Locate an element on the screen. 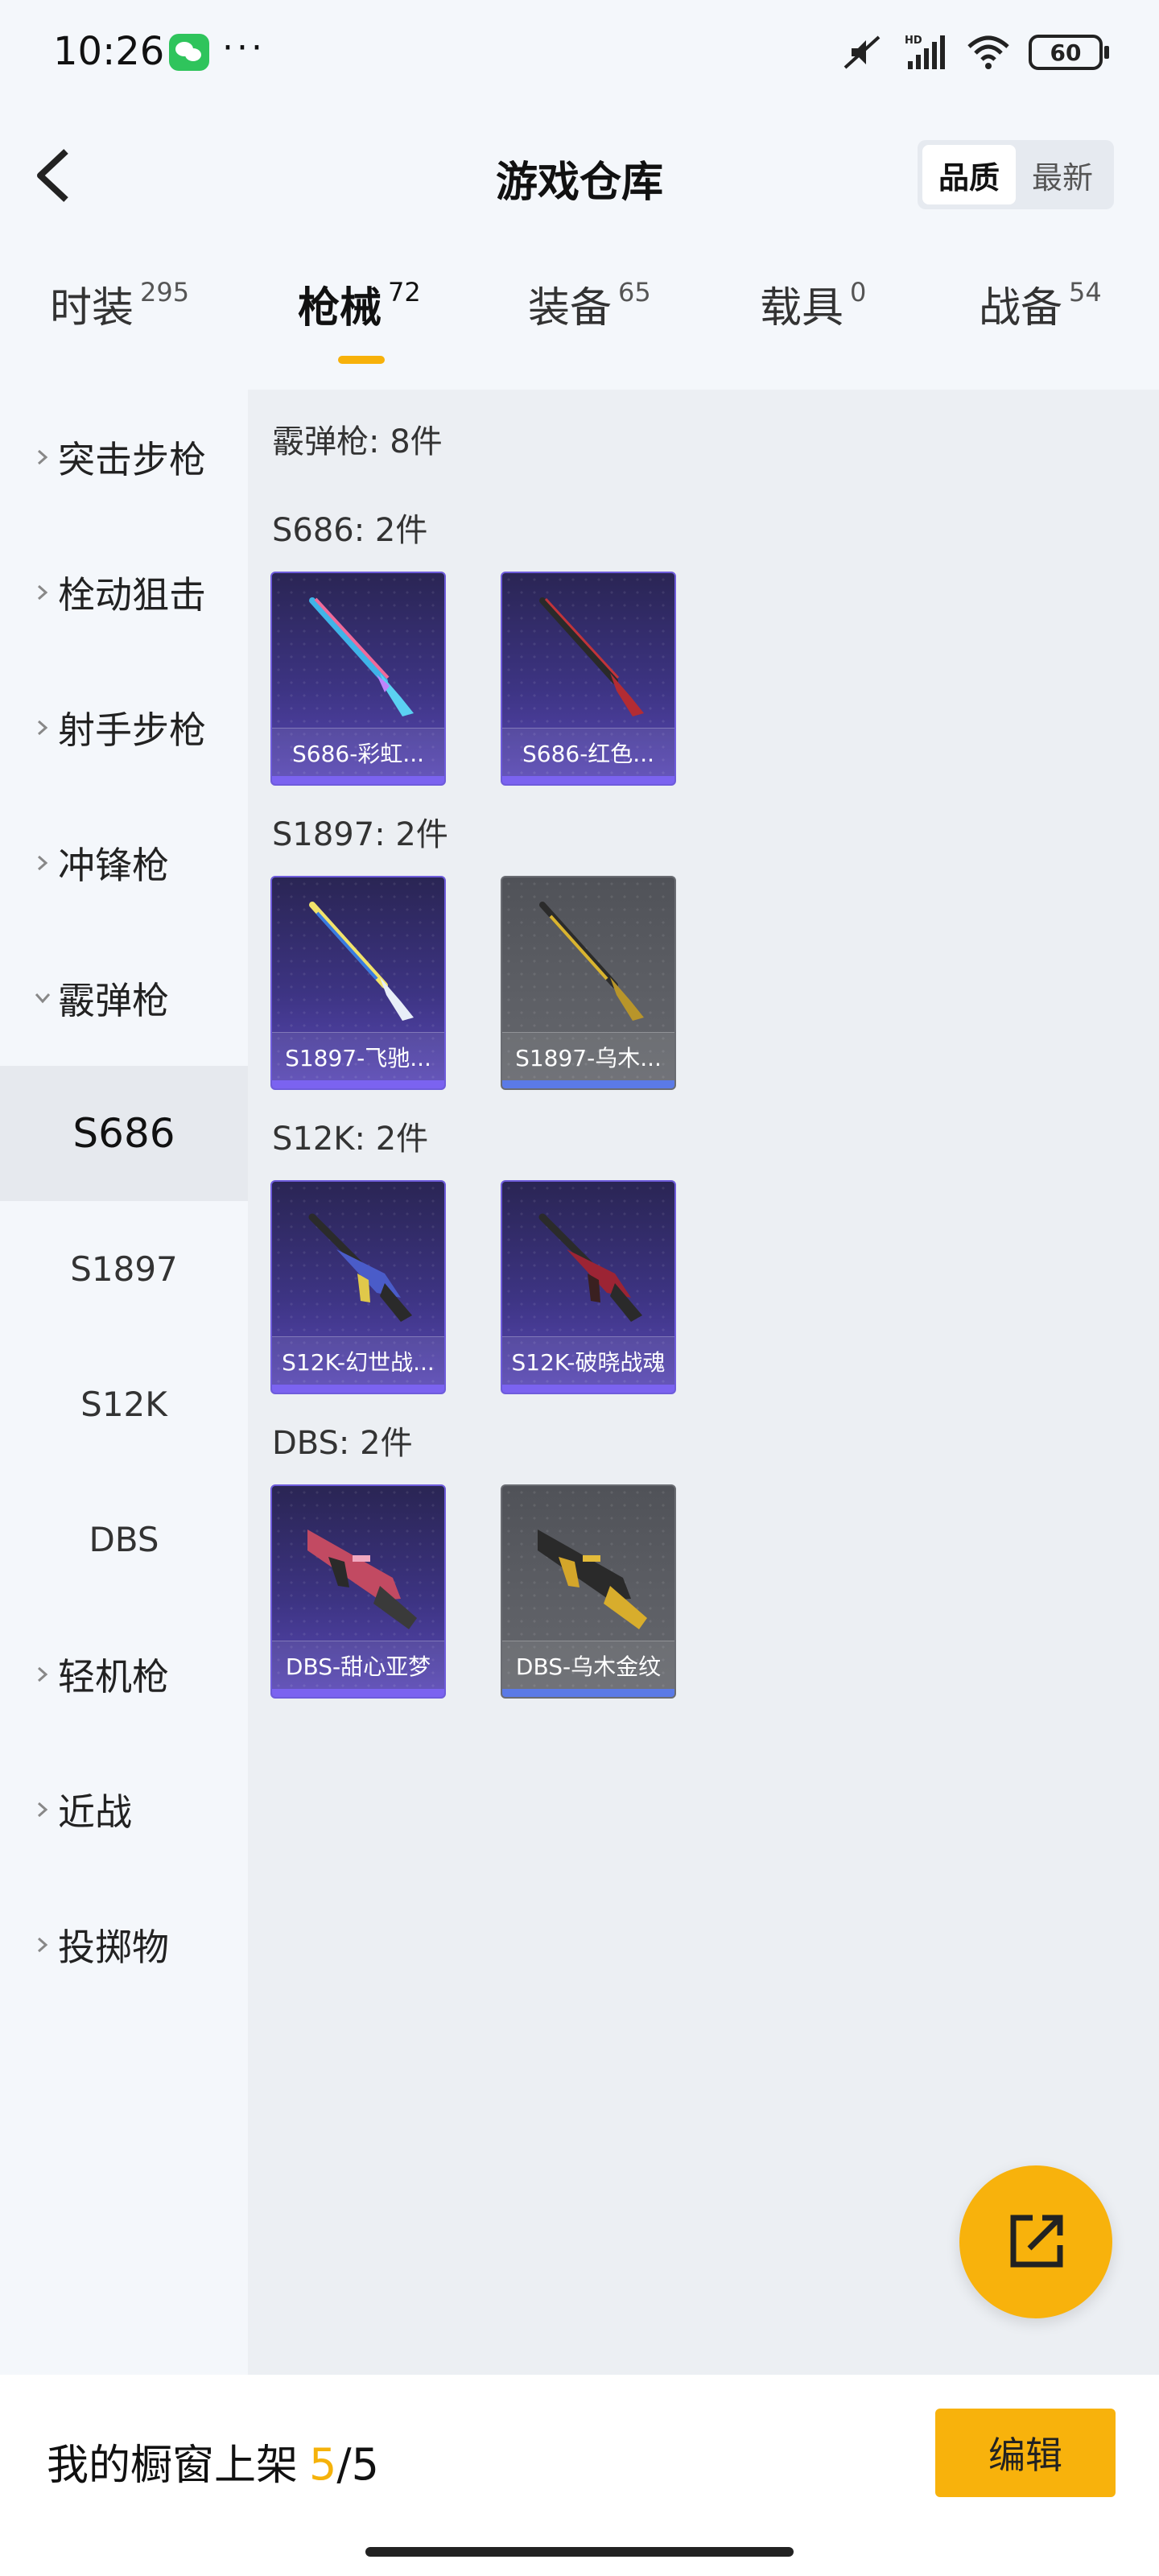 This screenshot has height=2576, width=1159. section-title: DBS: 2件 is located at coordinates (342, 1443).